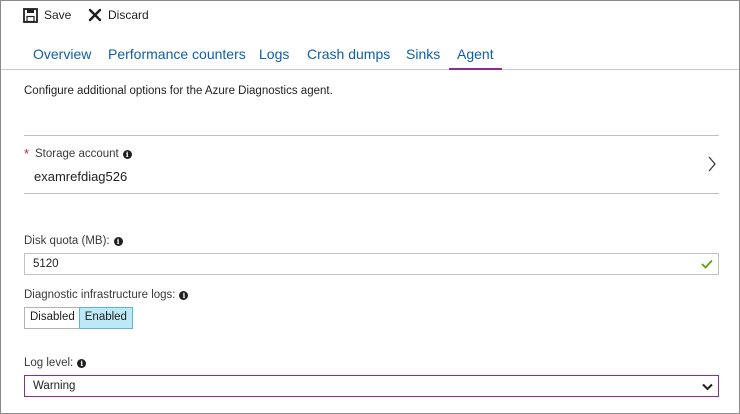 The height and width of the screenshot is (414, 740). Describe the element at coordinates (371, 164) in the screenshot. I see `storage-account-picker: * Storage account i examrefdiag526` at that location.